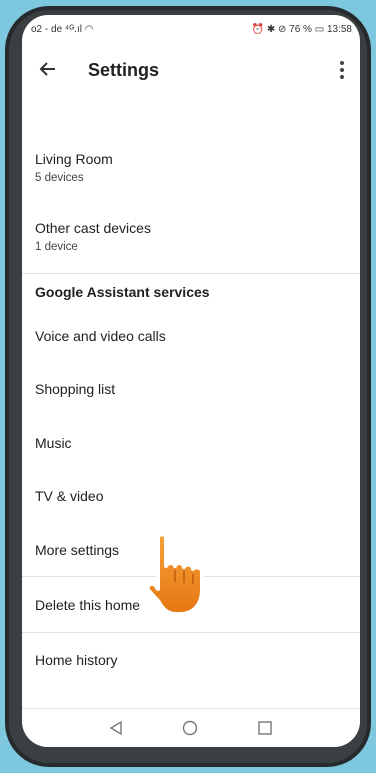 The height and width of the screenshot is (773, 376). Describe the element at coordinates (93, 228) in the screenshot. I see `item-title: Other cast devices` at that location.